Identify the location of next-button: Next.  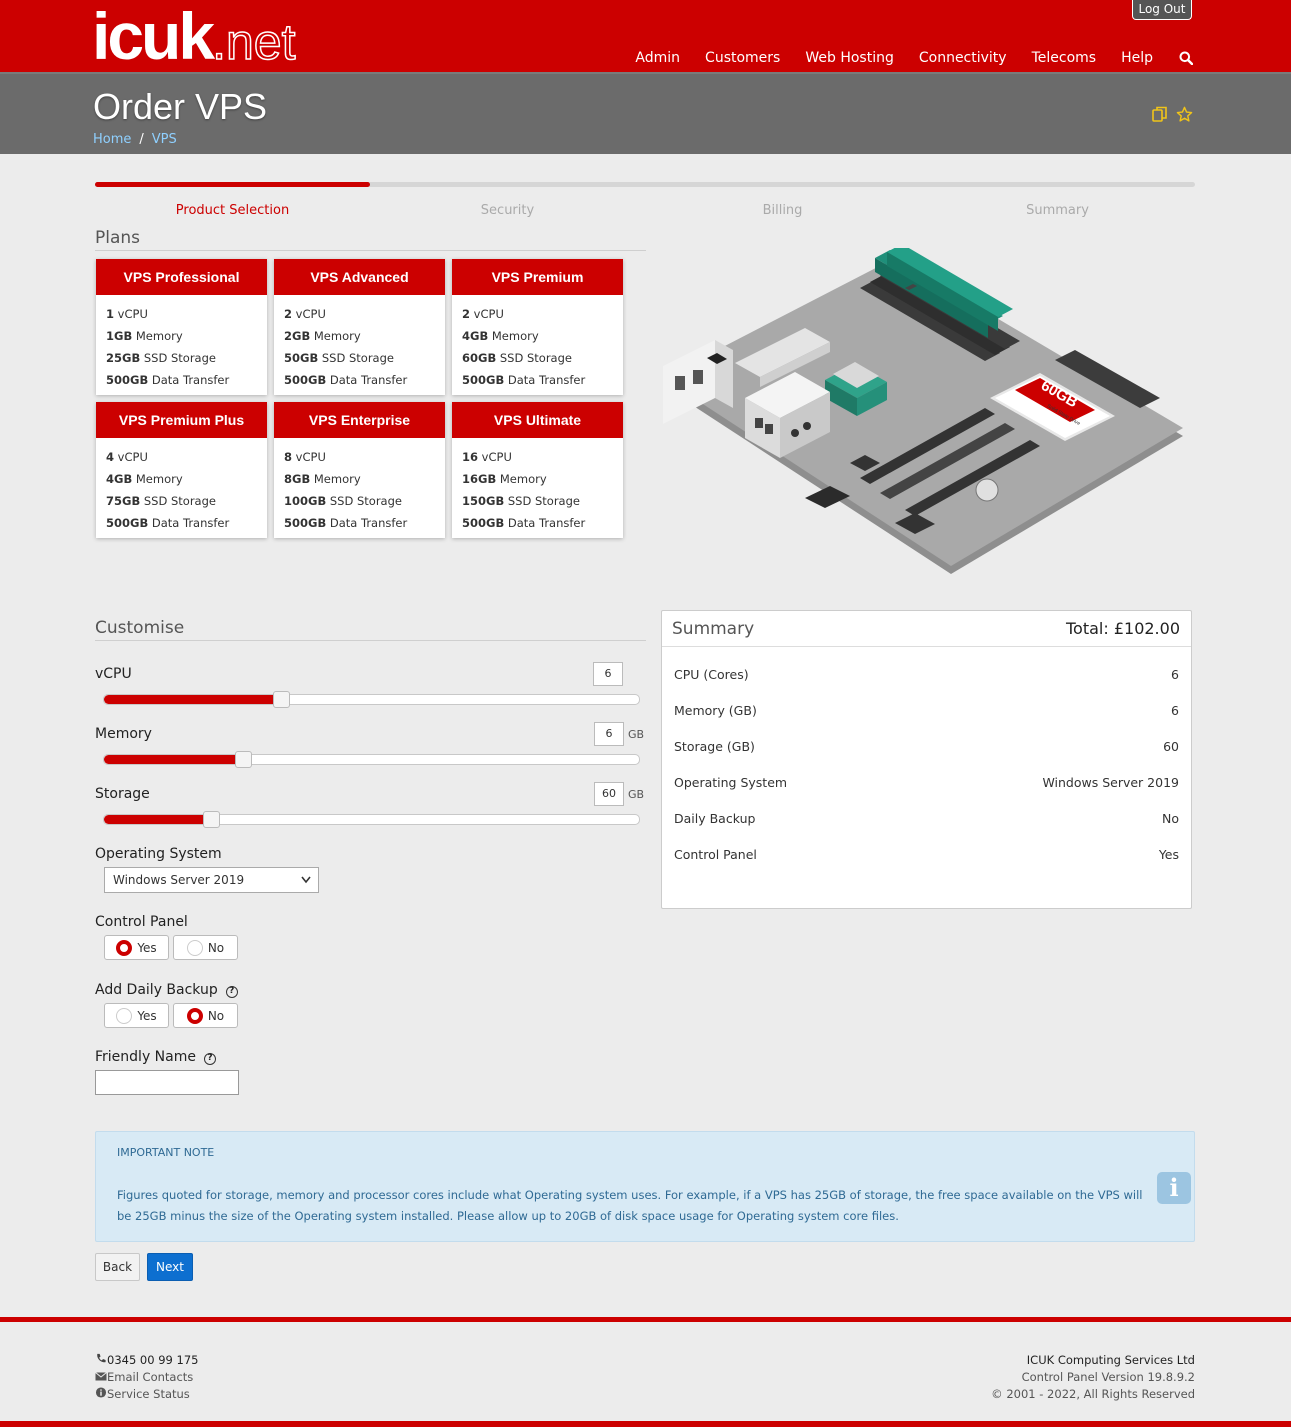
(170, 1267).